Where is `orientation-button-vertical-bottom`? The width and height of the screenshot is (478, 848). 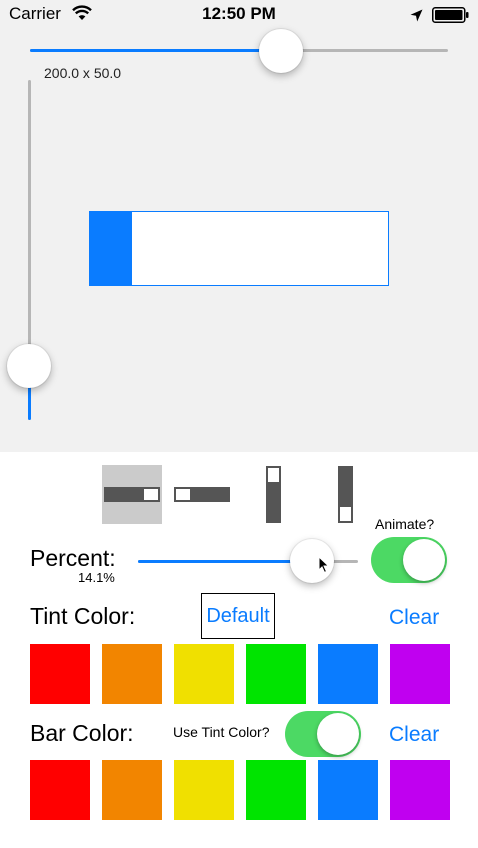
orientation-button-vertical-bottom is located at coordinates (346, 494).